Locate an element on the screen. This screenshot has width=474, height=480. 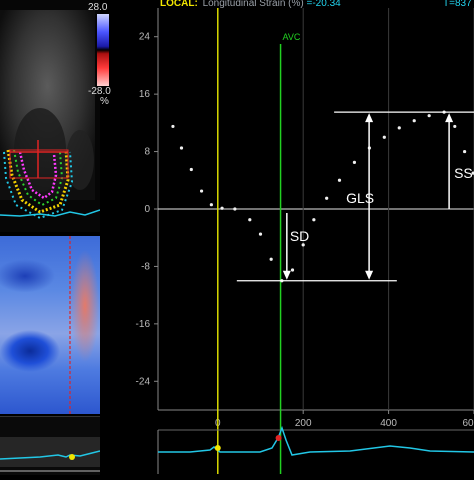
sd-label: SD is located at coordinates (299, 236).